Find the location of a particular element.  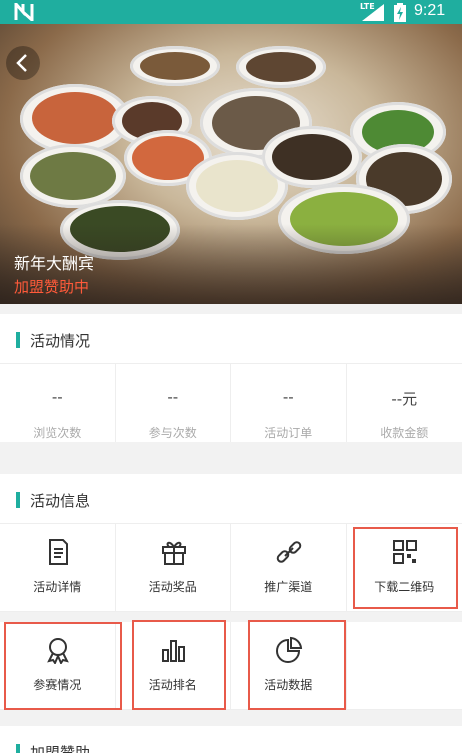

stat-orders: -- 活动订单 is located at coordinates (289, 403).